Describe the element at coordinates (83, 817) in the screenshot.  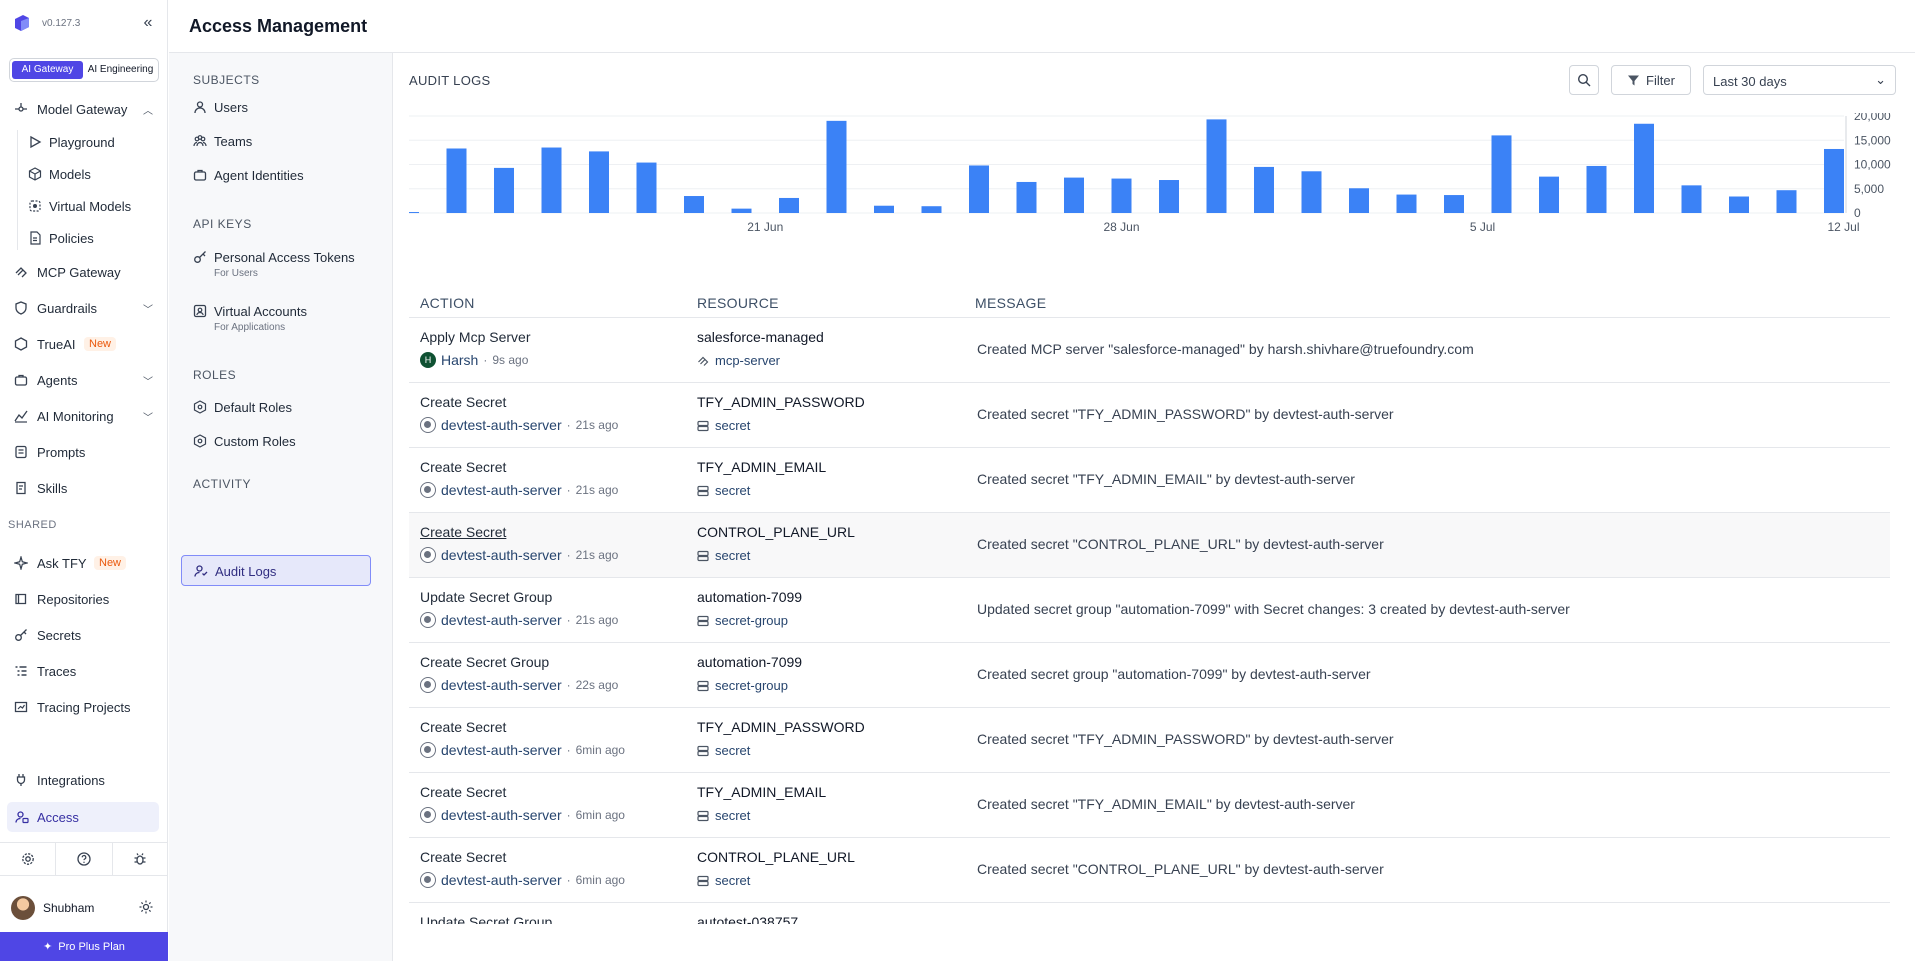
I see `nav-access: Access` at that location.